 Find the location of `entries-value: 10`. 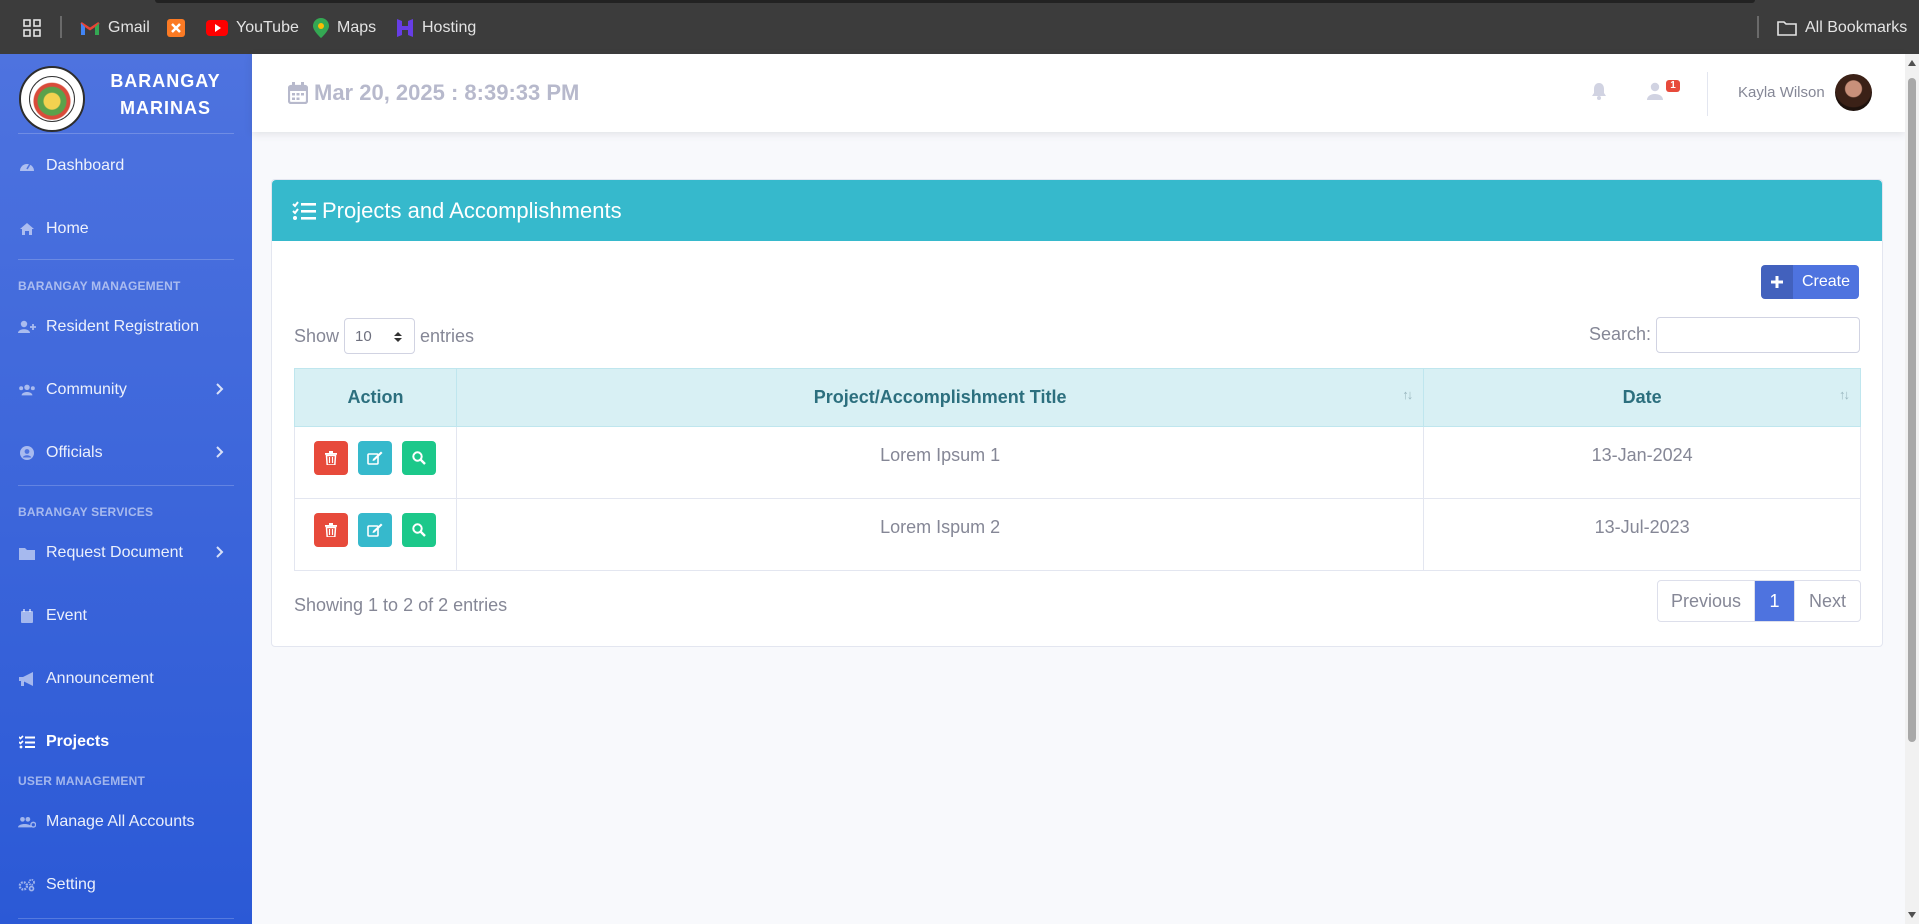

entries-value: 10 is located at coordinates (363, 336).